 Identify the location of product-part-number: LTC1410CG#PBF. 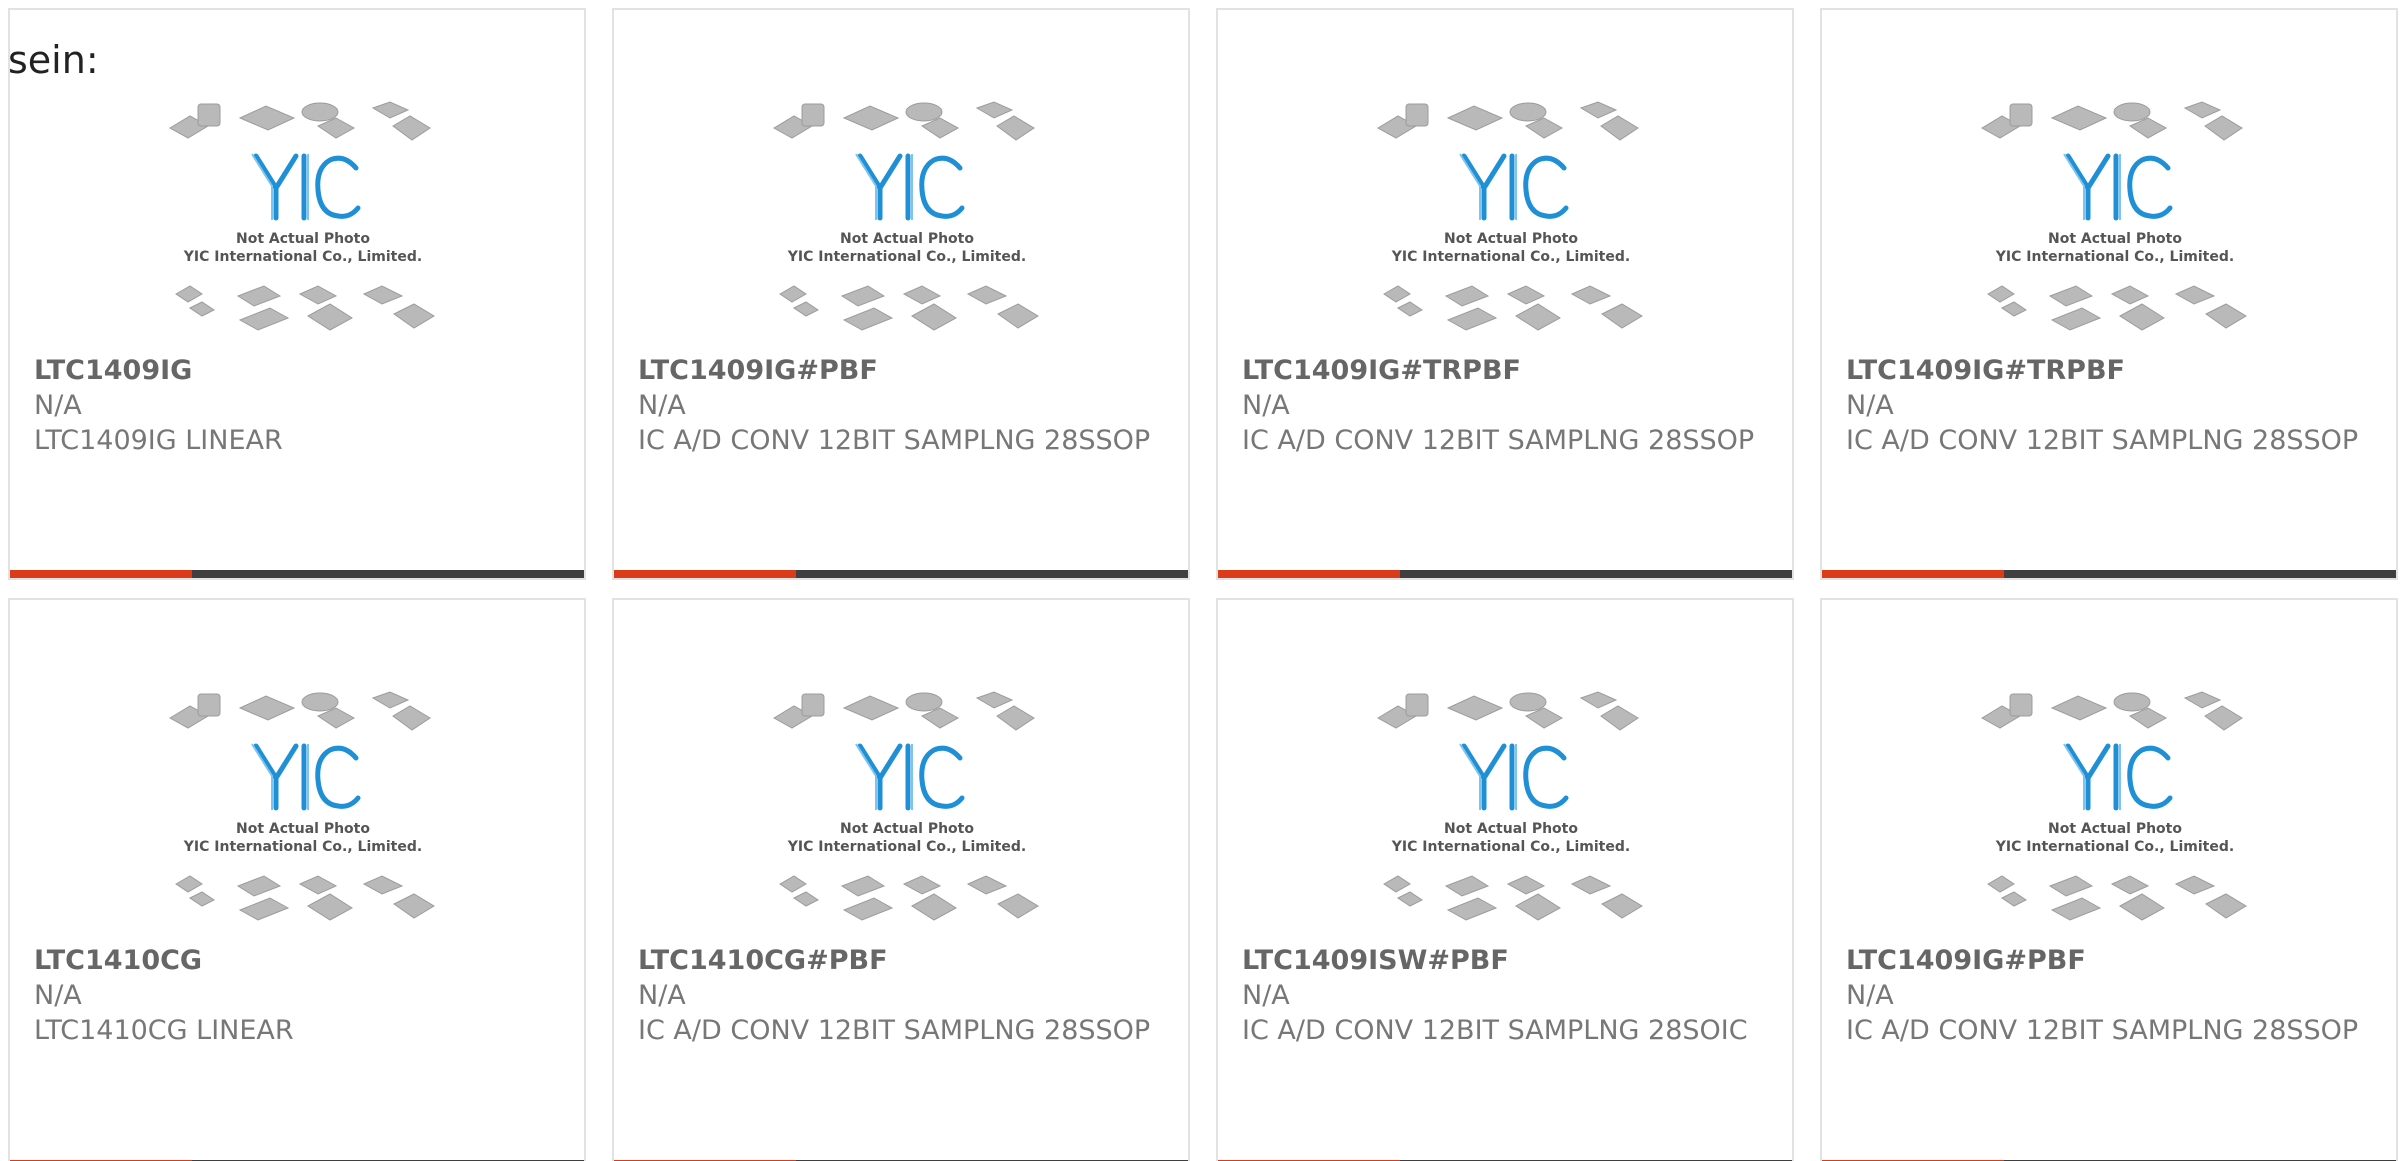
(763, 960).